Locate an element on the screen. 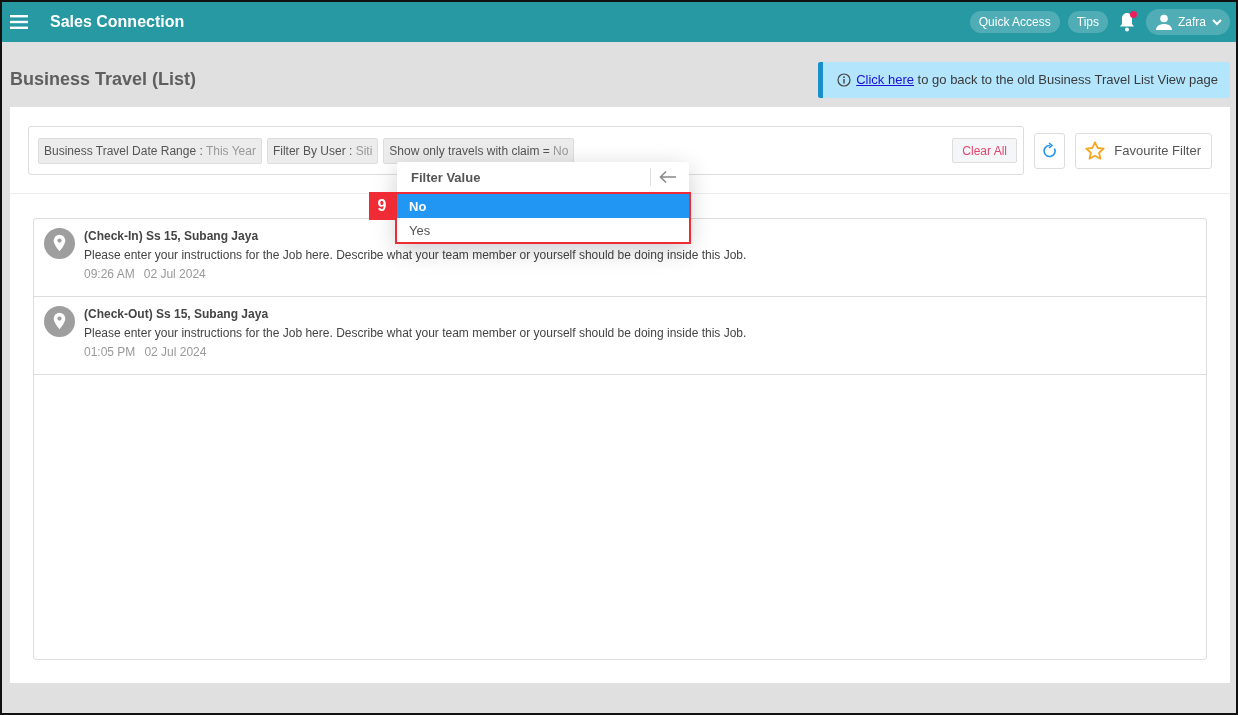 The width and height of the screenshot is (1238, 715). menu-icon is located at coordinates (19, 22).